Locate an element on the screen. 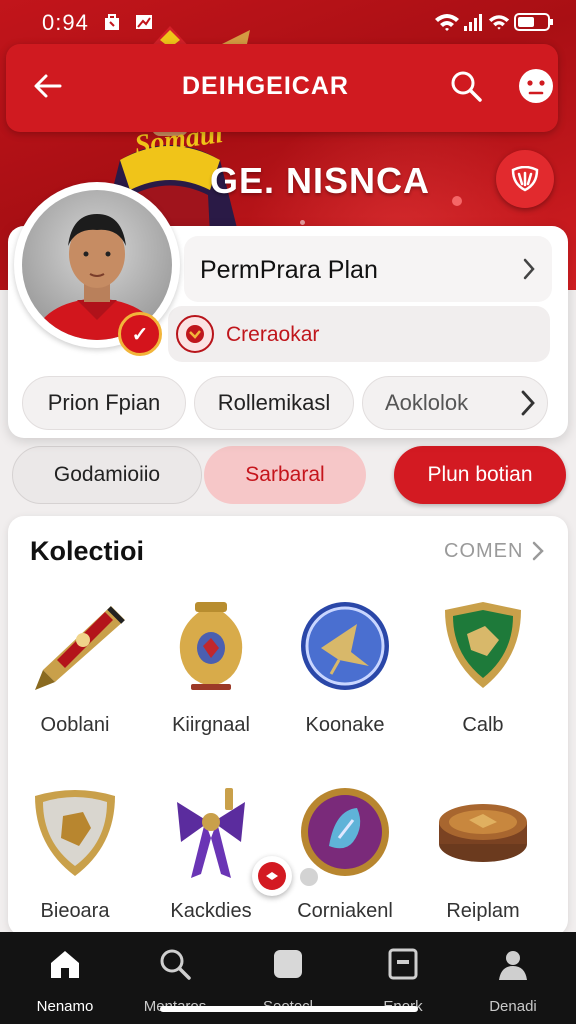 The height and width of the screenshot is (1024, 576). profile-icon is located at coordinates (513, 965).